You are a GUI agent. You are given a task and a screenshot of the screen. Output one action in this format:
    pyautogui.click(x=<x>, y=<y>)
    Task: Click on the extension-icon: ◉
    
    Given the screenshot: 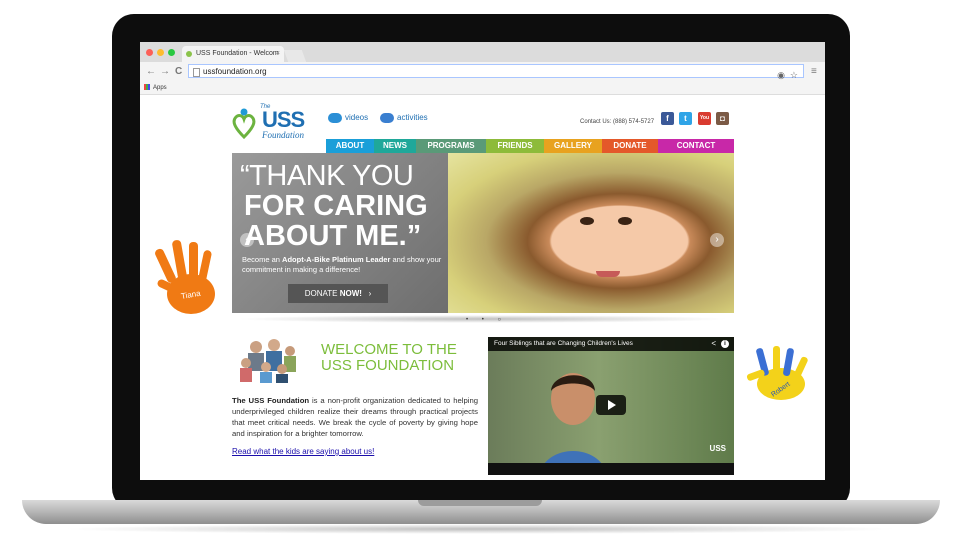 What is the action you would take?
    pyautogui.click(x=781, y=75)
    